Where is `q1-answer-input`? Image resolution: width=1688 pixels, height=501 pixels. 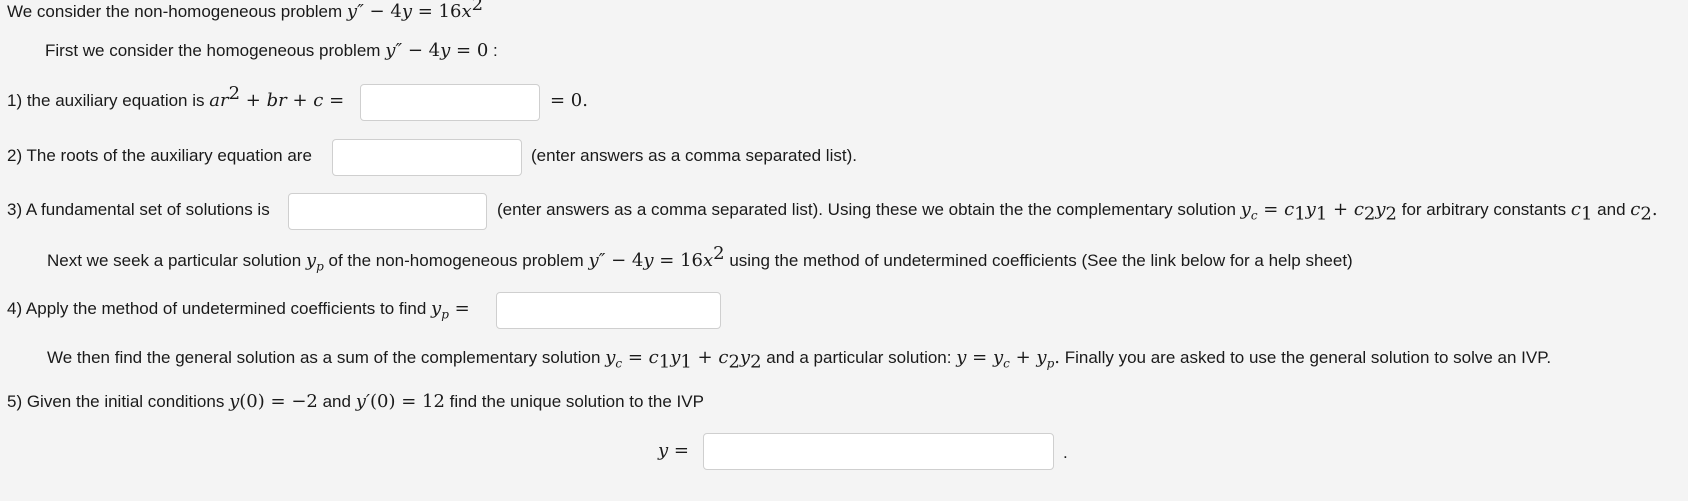 q1-answer-input is located at coordinates (450, 102).